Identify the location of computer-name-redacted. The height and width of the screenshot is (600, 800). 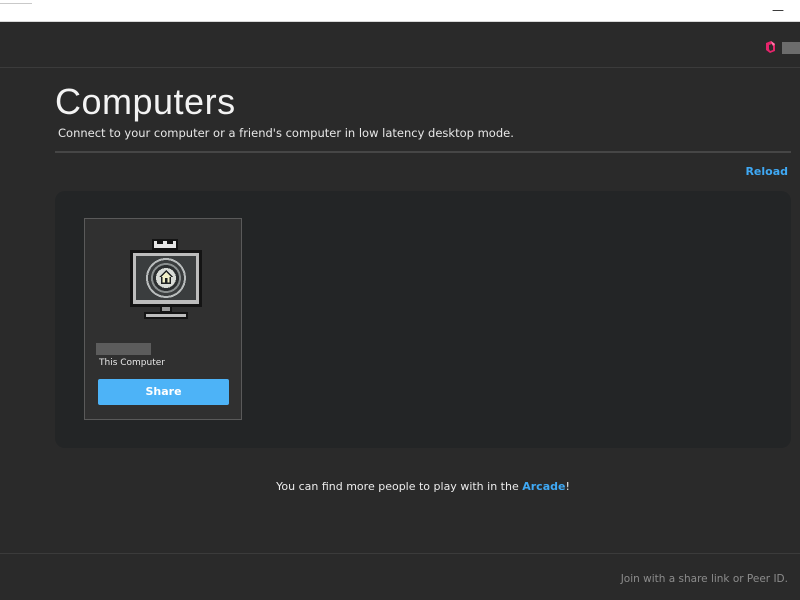
(123, 349).